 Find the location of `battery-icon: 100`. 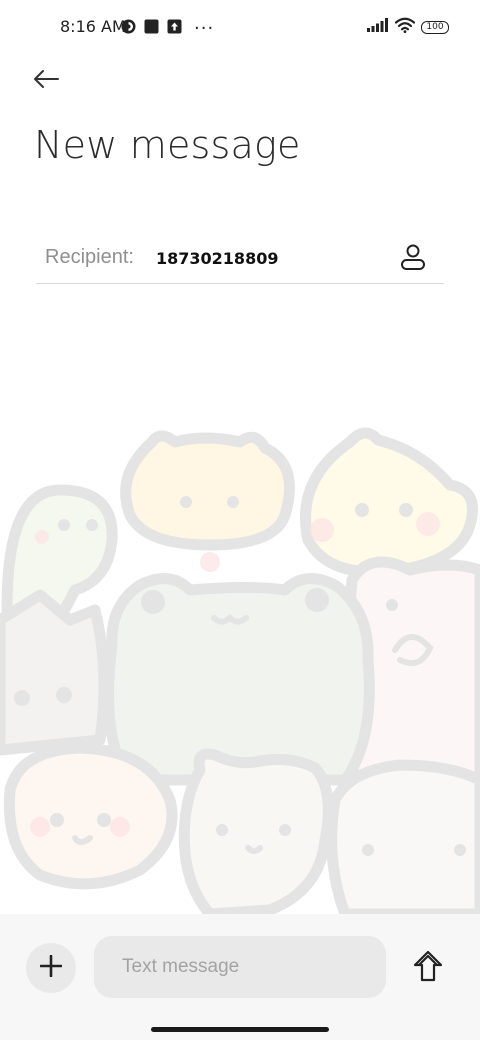

battery-icon: 100 is located at coordinates (435, 27).